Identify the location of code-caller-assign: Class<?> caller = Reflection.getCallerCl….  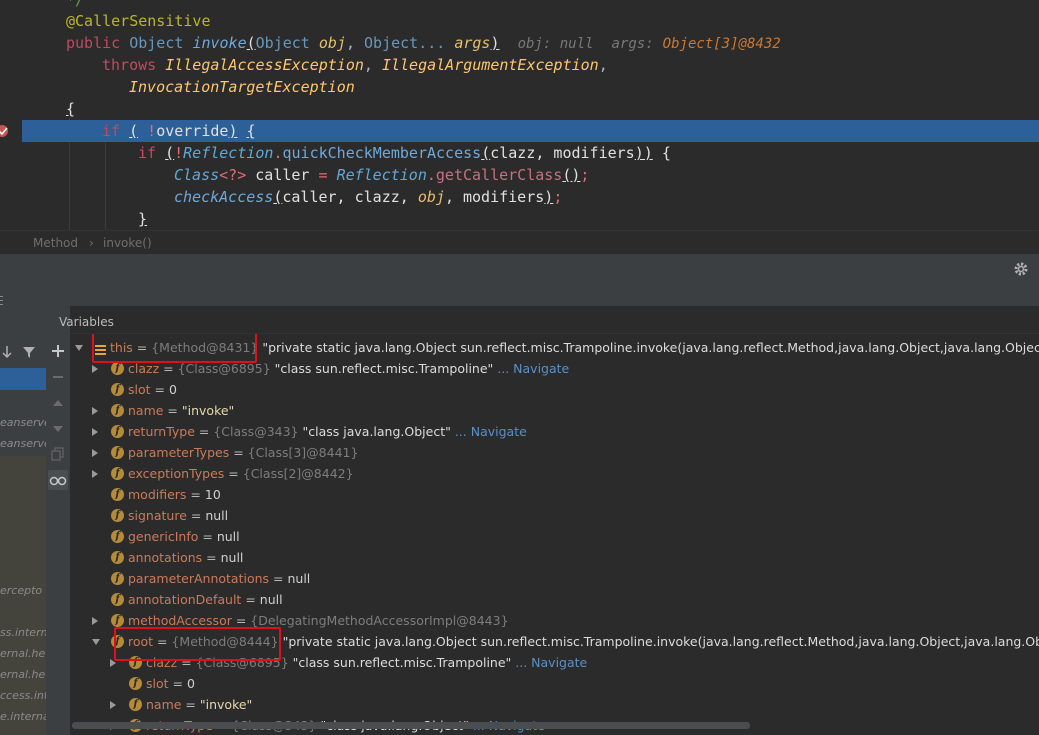
(382, 175).